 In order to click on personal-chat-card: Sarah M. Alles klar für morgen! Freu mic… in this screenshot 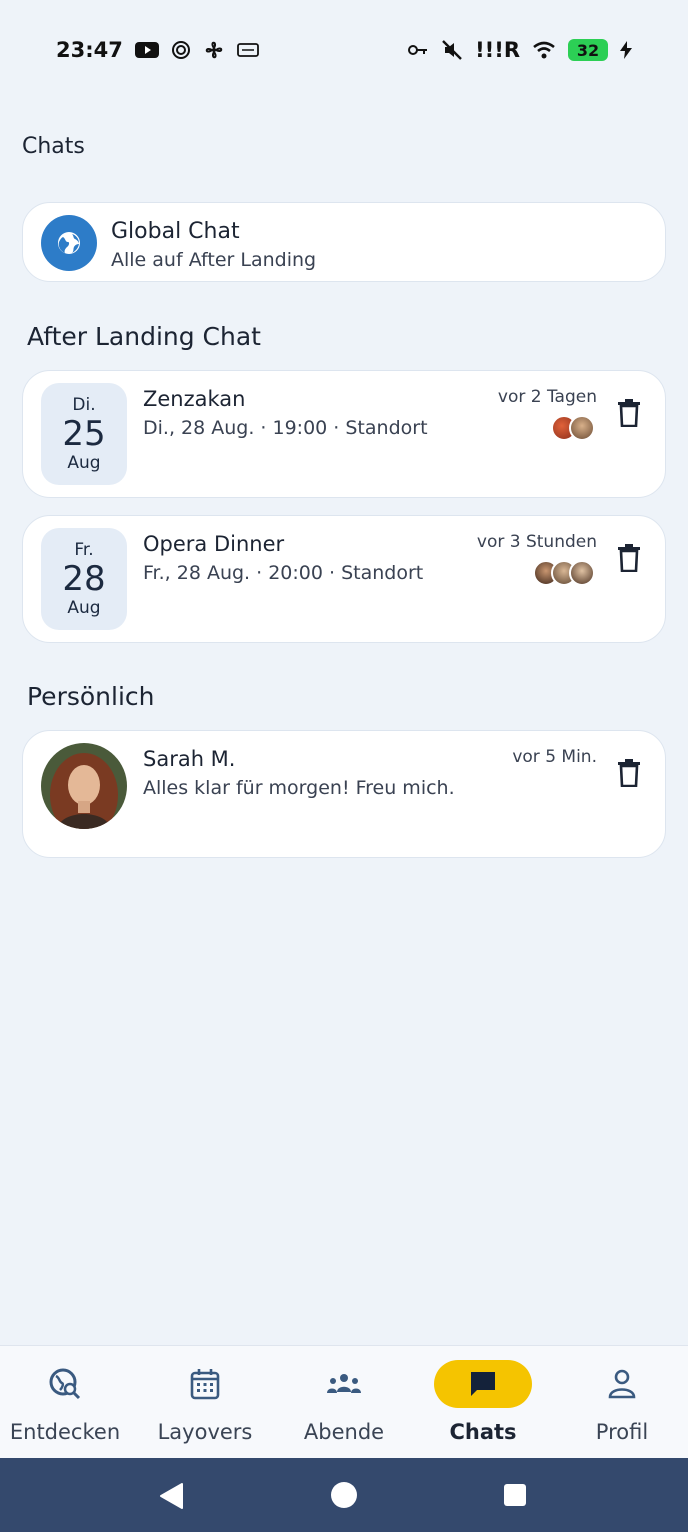, I will do `click(344, 794)`.